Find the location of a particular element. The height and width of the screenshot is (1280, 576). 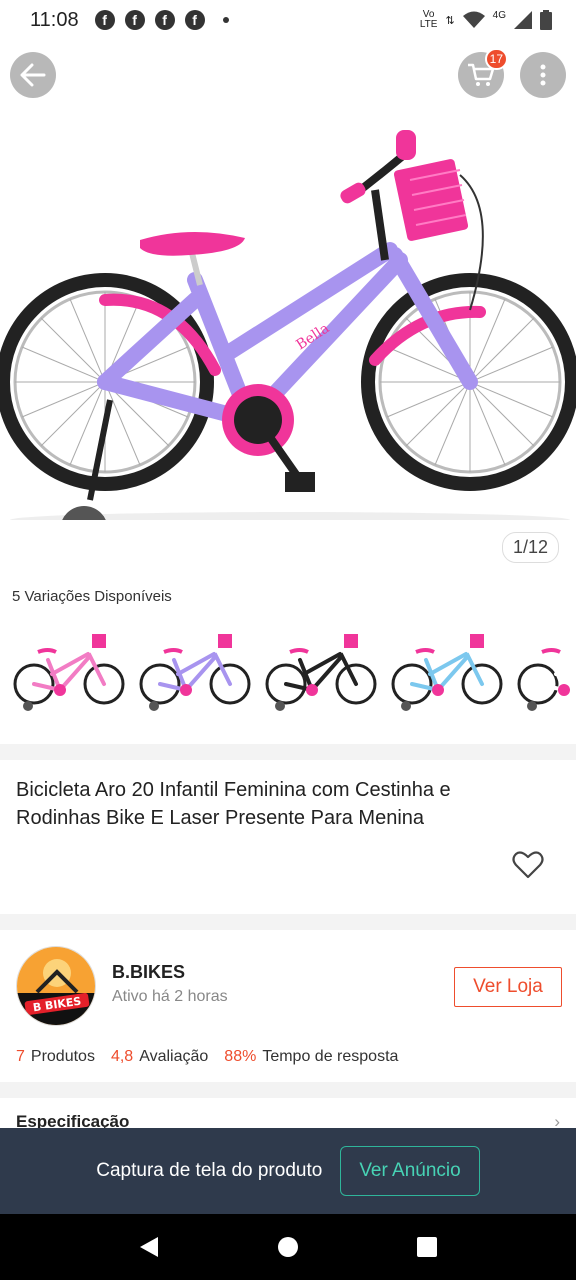

stat-response-time: 88% Tempo de resposta is located at coordinates (311, 1056).